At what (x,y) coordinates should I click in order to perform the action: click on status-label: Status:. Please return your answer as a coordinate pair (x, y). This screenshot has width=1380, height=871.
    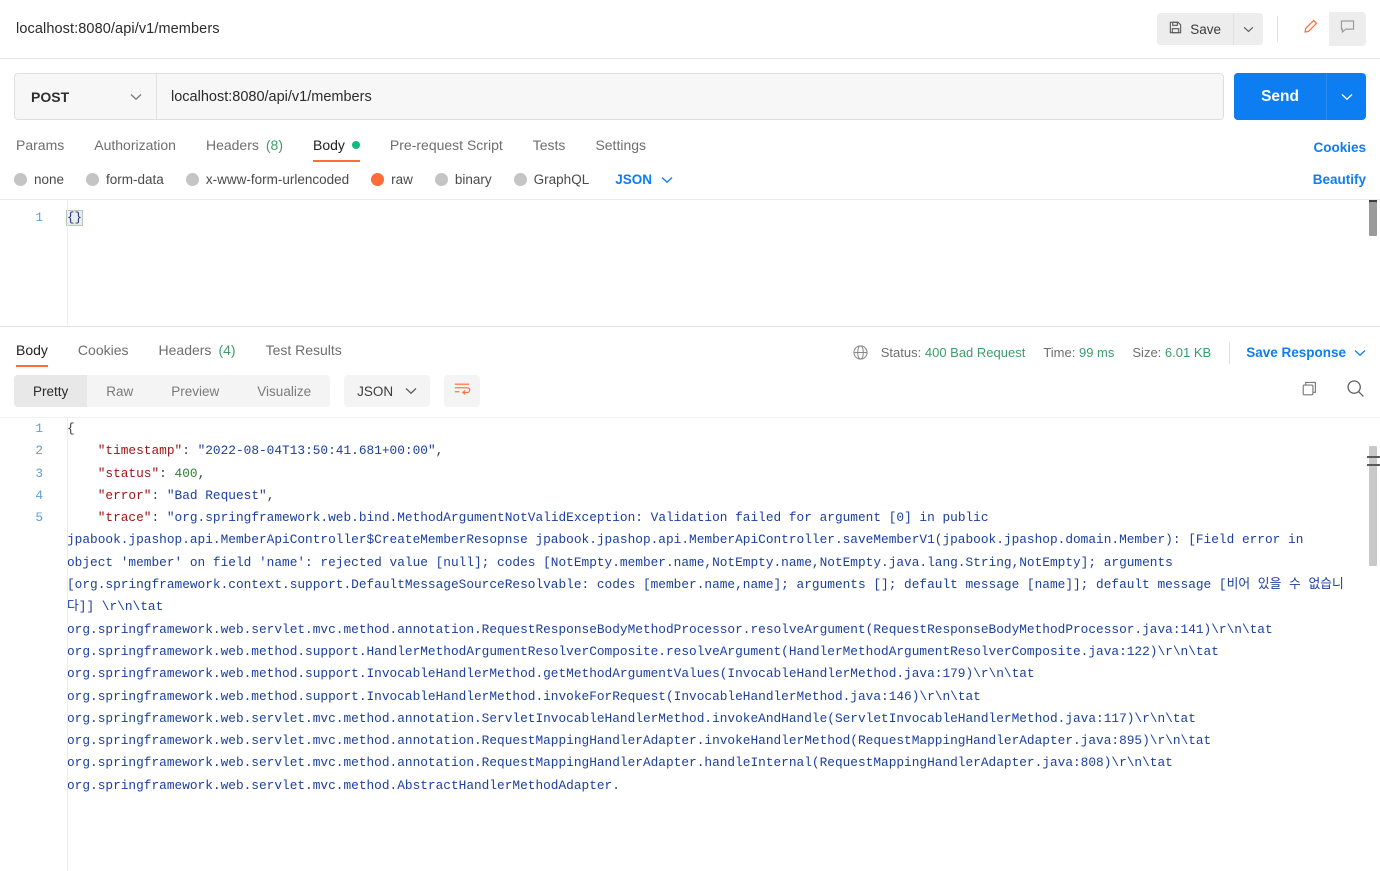
    Looking at the image, I should click on (901, 352).